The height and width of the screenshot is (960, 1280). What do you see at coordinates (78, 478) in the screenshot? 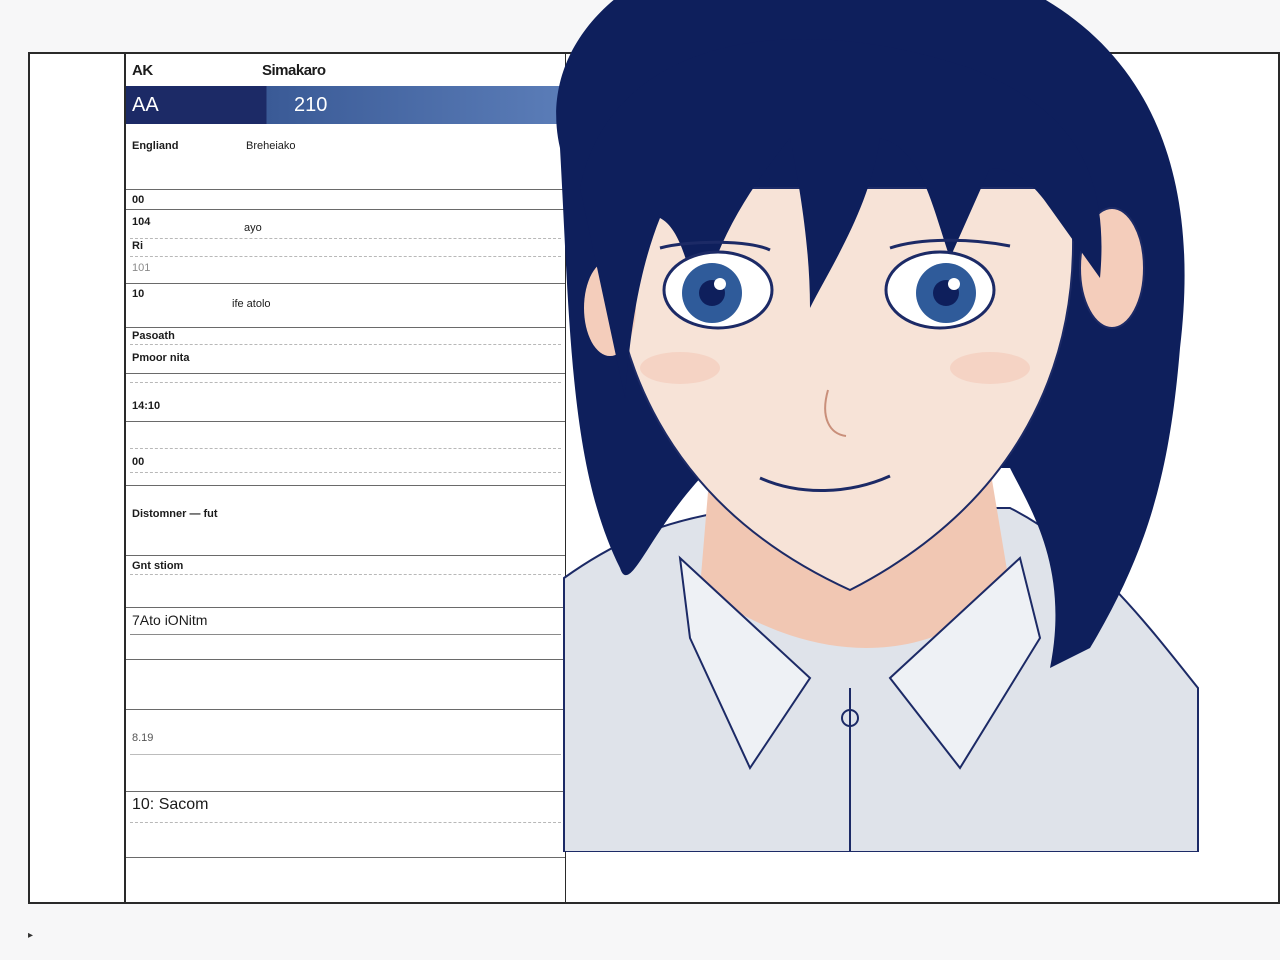
I see `left-rail` at bounding box center [78, 478].